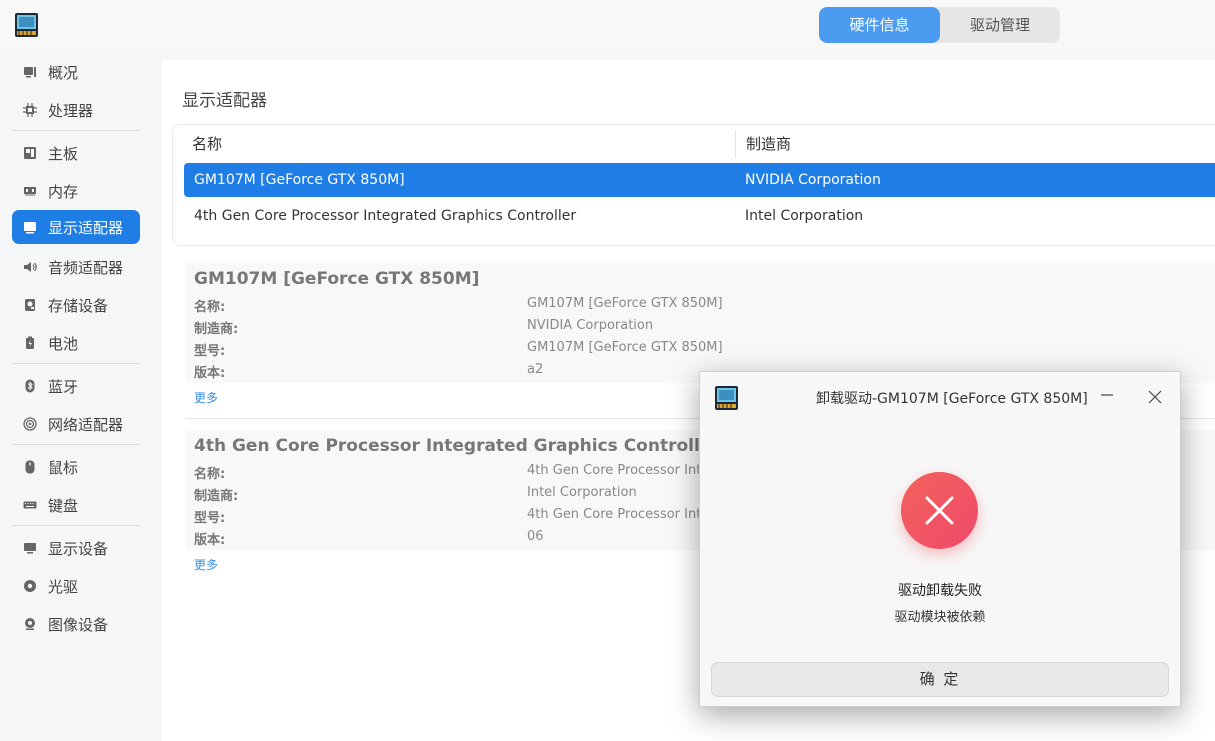 Image resolution: width=1215 pixels, height=741 pixels. I want to click on detail-value: Intel Corporation, so click(582, 492).